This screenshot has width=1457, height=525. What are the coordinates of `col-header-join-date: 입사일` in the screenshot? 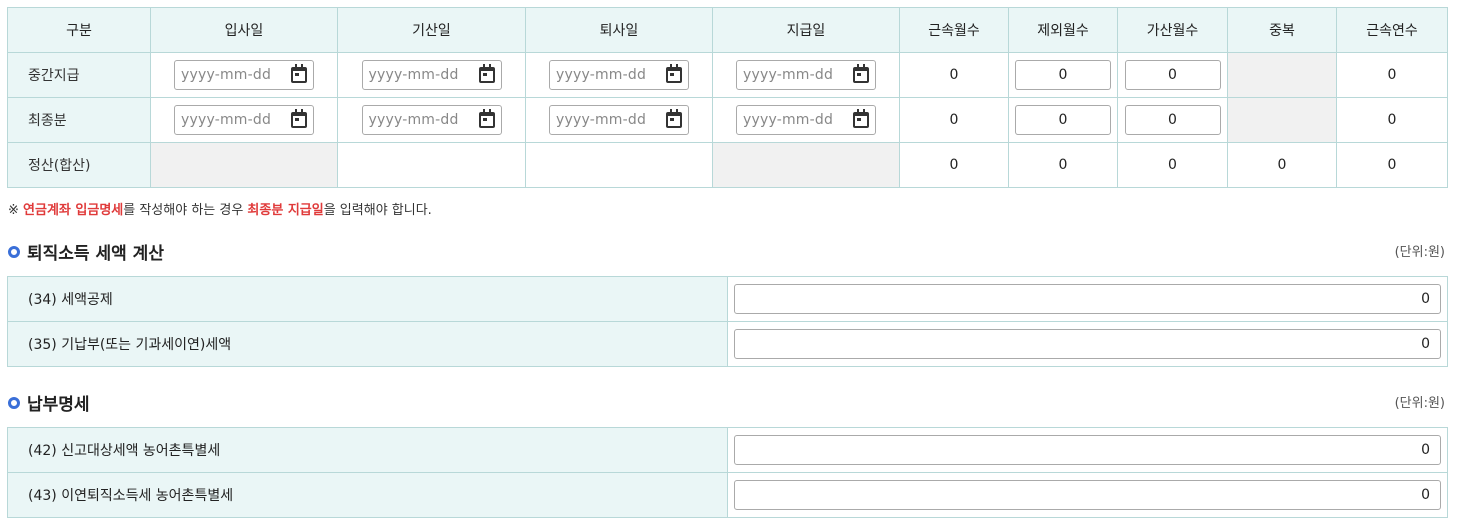 It's located at (244, 30).